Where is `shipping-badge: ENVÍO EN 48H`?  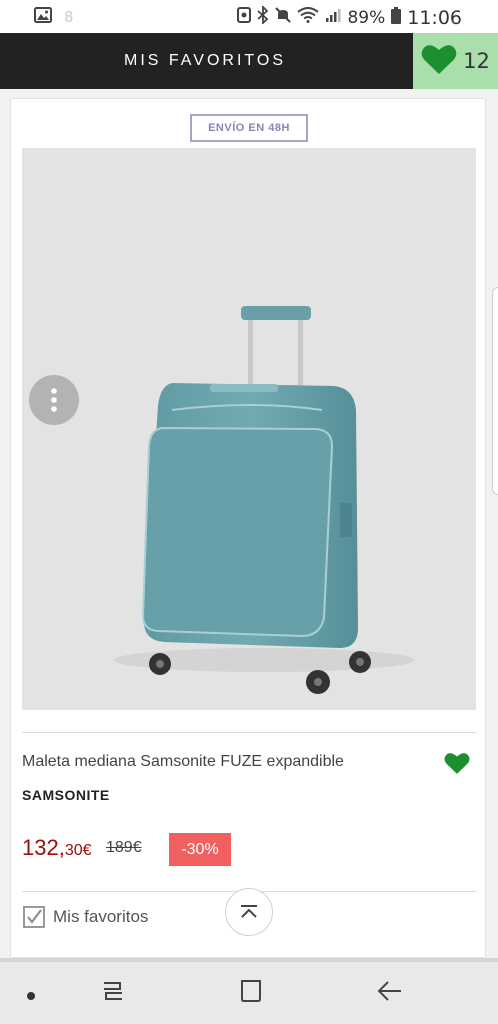
shipping-badge: ENVÍO EN 48H is located at coordinates (249, 128).